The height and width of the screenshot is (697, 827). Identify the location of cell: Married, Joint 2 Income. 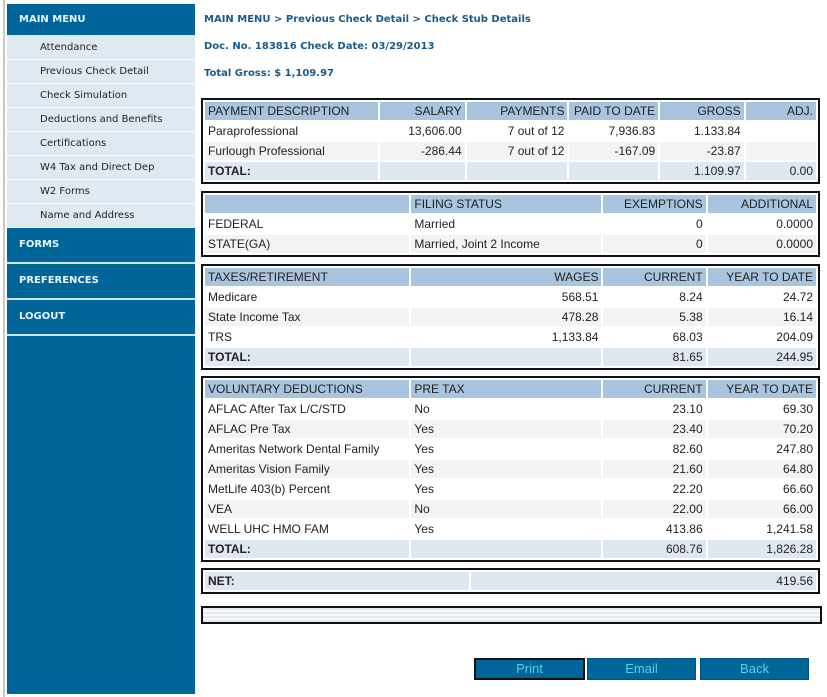
(506, 244).